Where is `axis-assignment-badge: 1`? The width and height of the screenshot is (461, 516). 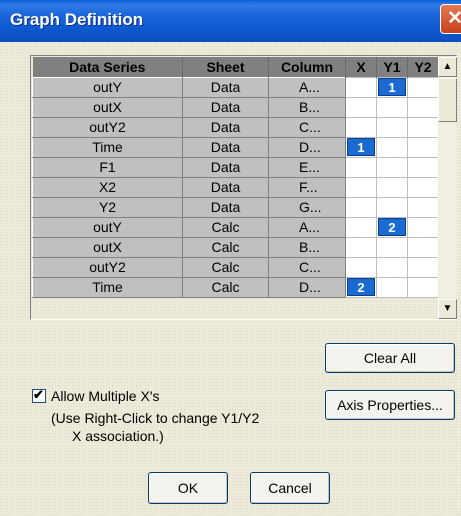 axis-assignment-badge: 1 is located at coordinates (361, 147).